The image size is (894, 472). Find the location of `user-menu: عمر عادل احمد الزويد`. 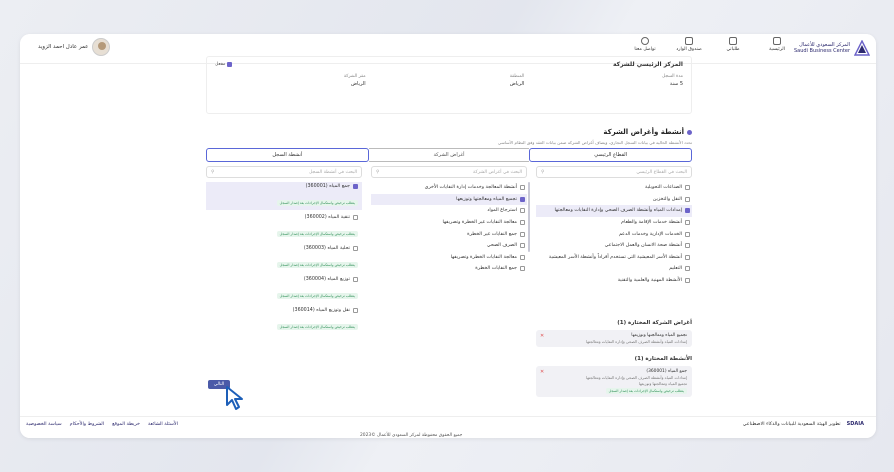

user-menu: عمر عادل احمد الزويد is located at coordinates (74, 47).